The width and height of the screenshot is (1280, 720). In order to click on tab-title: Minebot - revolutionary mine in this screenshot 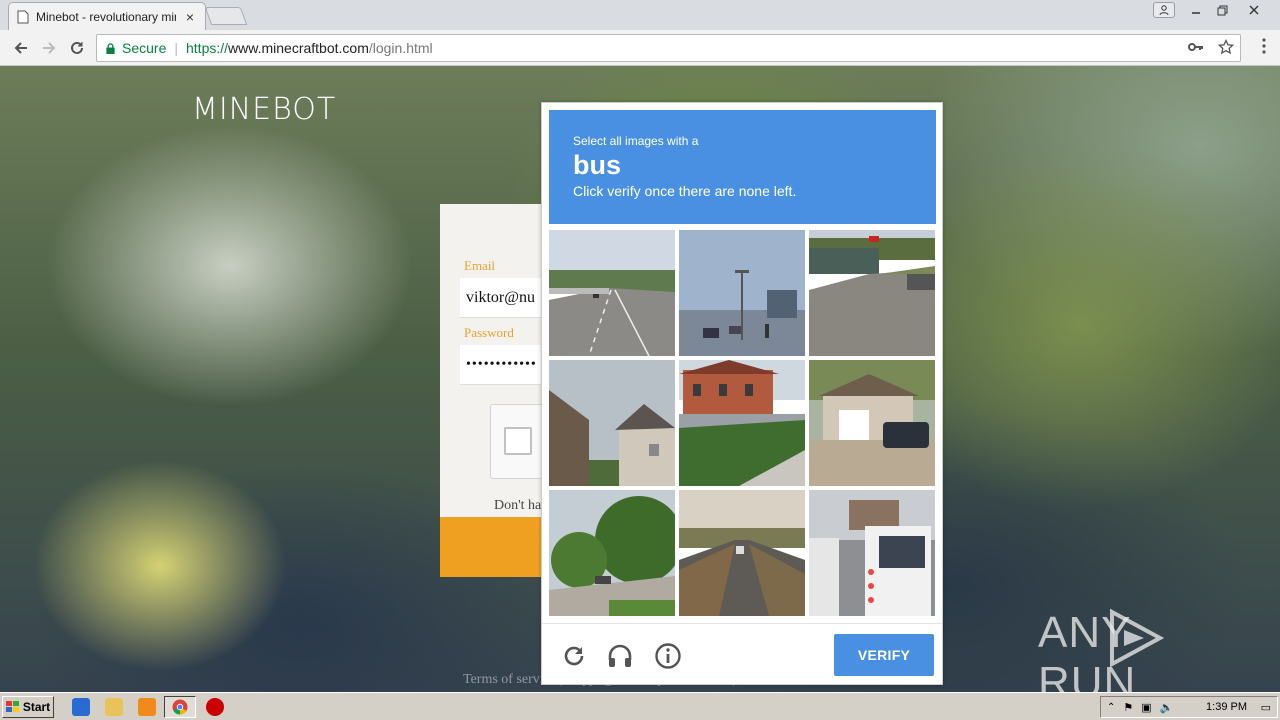, I will do `click(106, 16)`.